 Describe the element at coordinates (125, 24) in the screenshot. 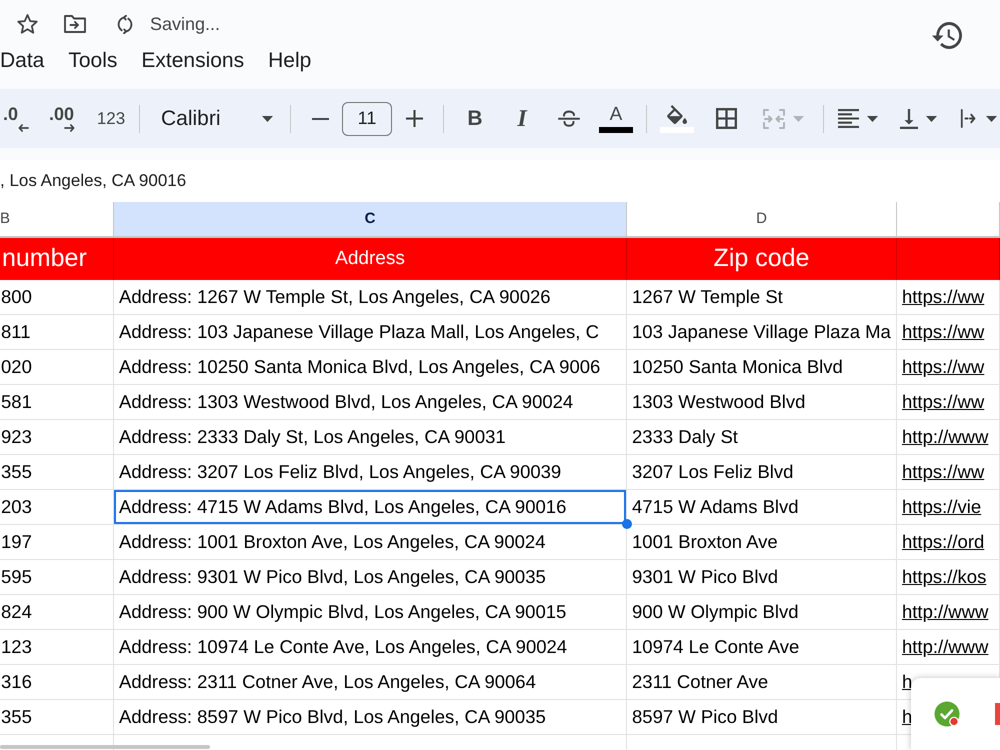

I see `sync-icon` at that location.